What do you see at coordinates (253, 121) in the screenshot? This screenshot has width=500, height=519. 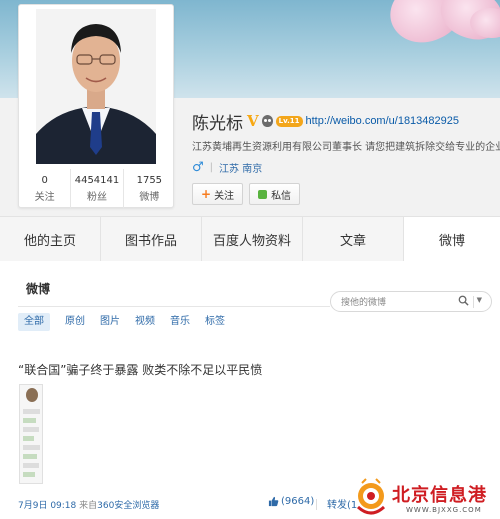 I see `verified-badge-icon: V` at bounding box center [253, 121].